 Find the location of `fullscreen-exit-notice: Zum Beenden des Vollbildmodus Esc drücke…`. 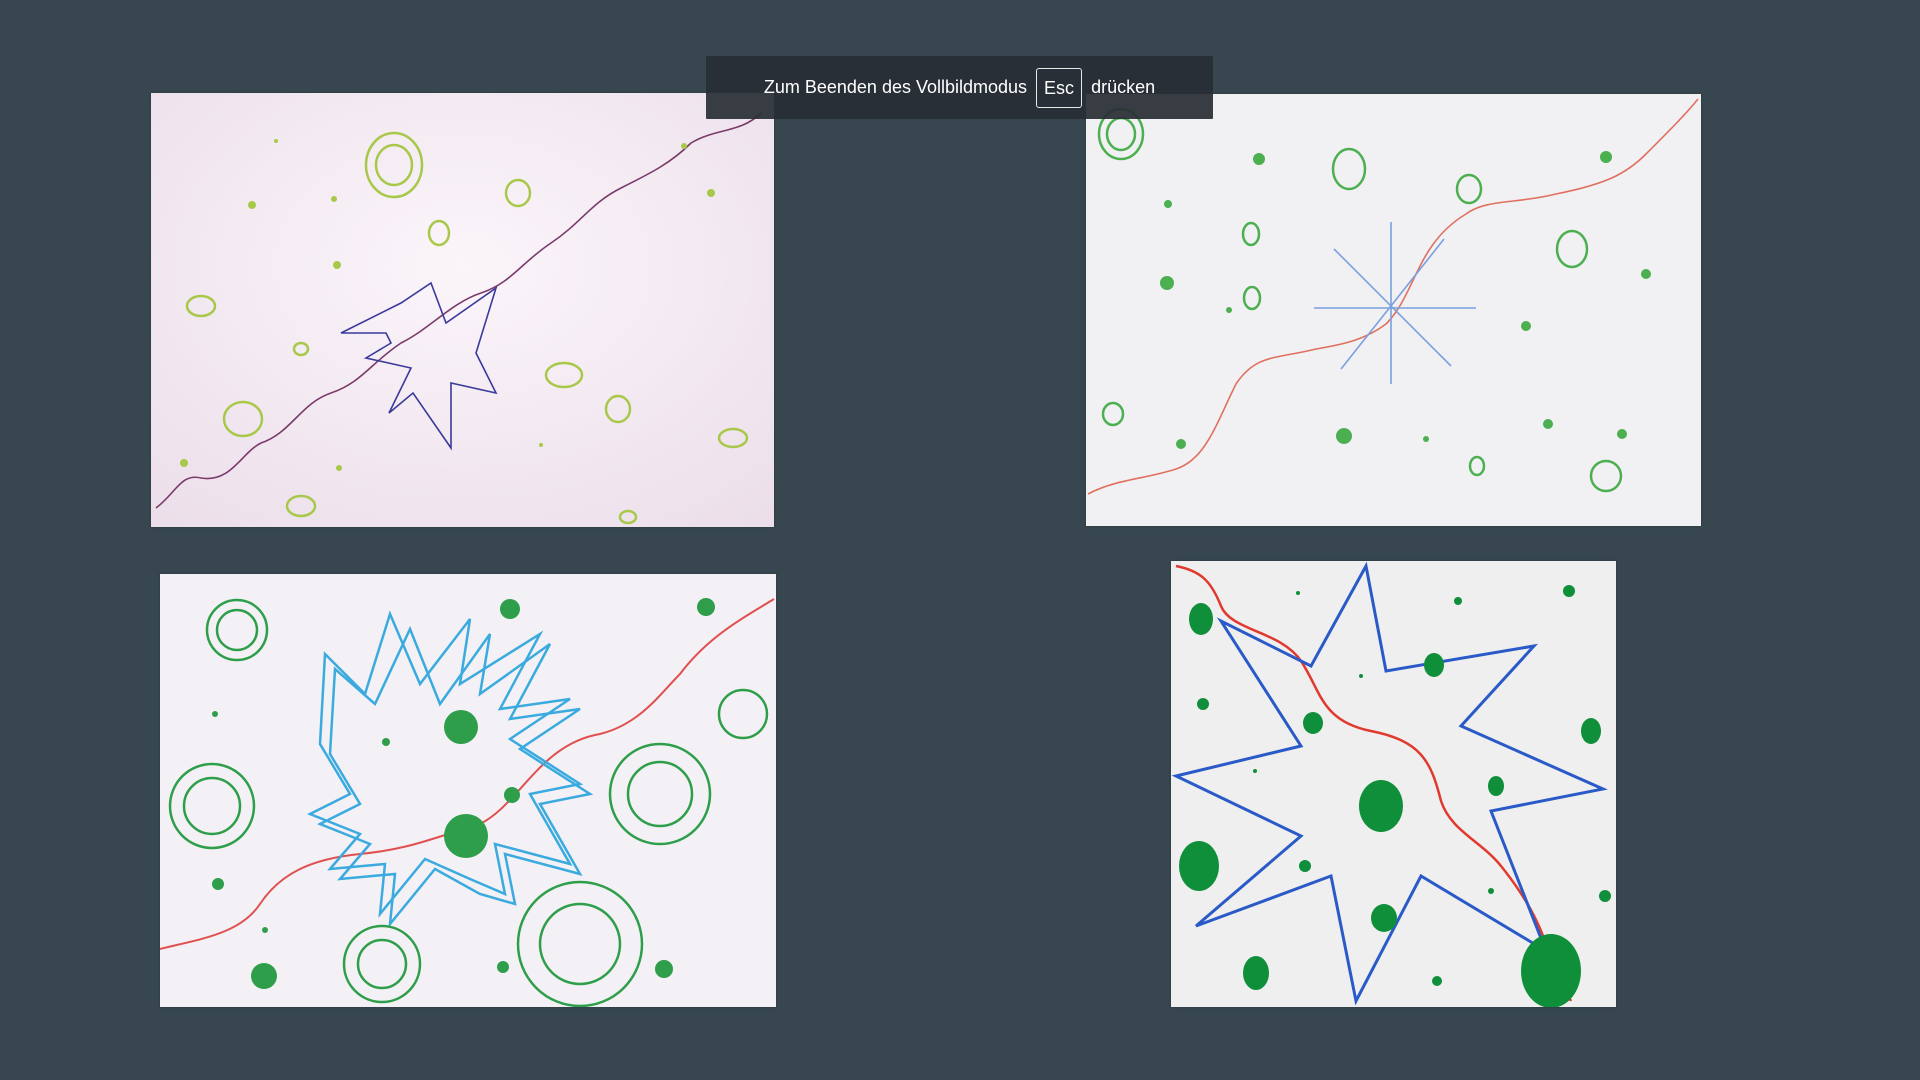

fullscreen-exit-notice: Zum Beenden des Vollbildmodus Esc drücke… is located at coordinates (959, 87).